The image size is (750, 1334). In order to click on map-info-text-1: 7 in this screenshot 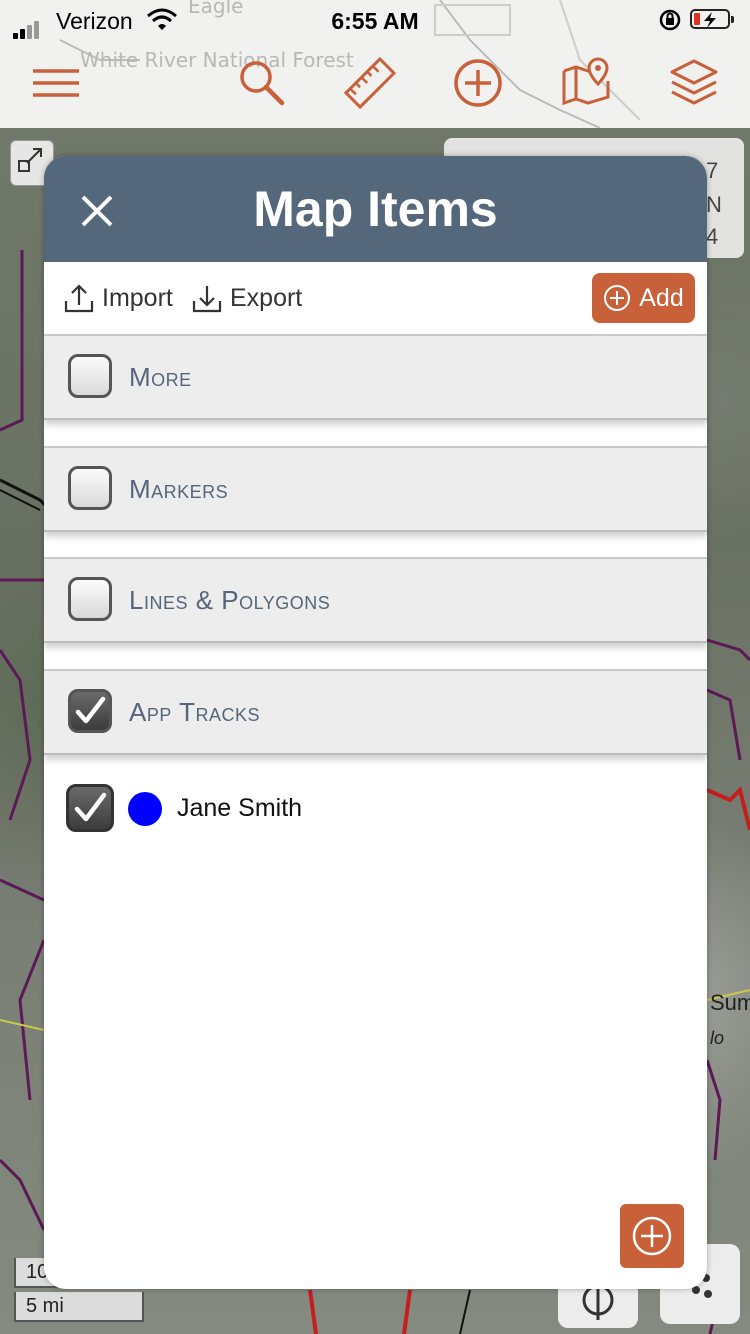, I will do `click(712, 170)`.